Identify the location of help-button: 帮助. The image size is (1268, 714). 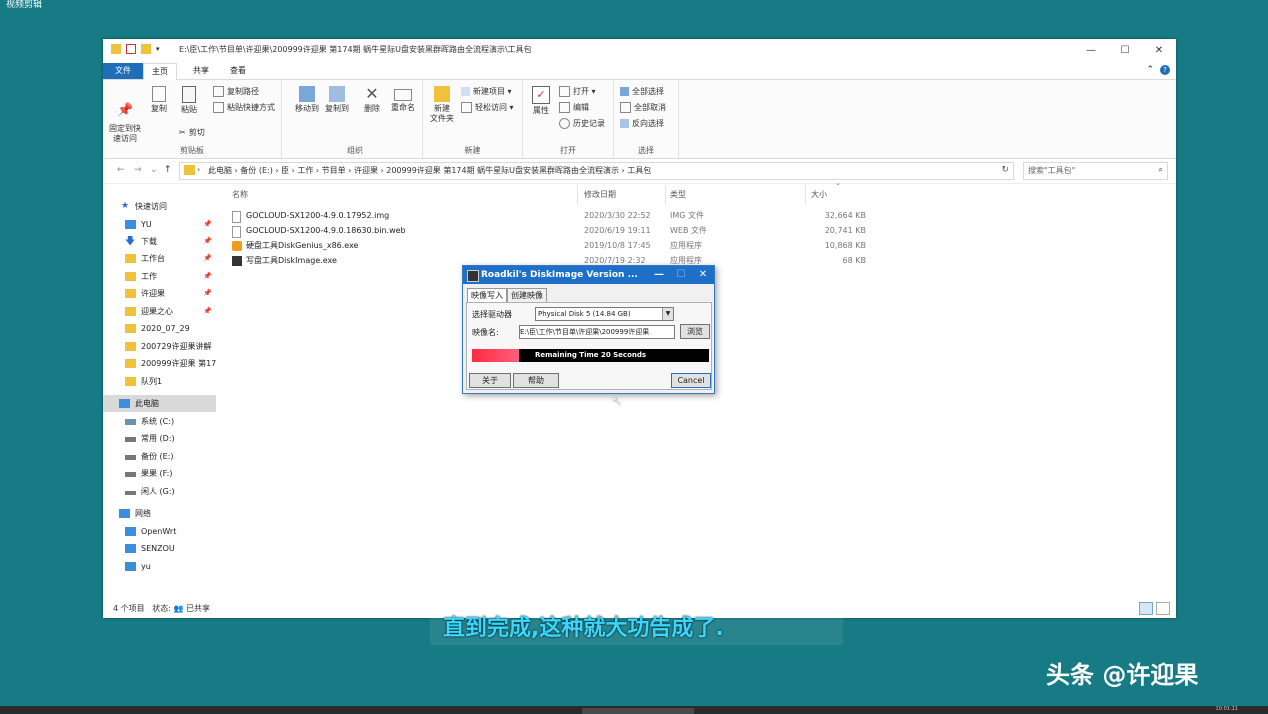
(536, 380).